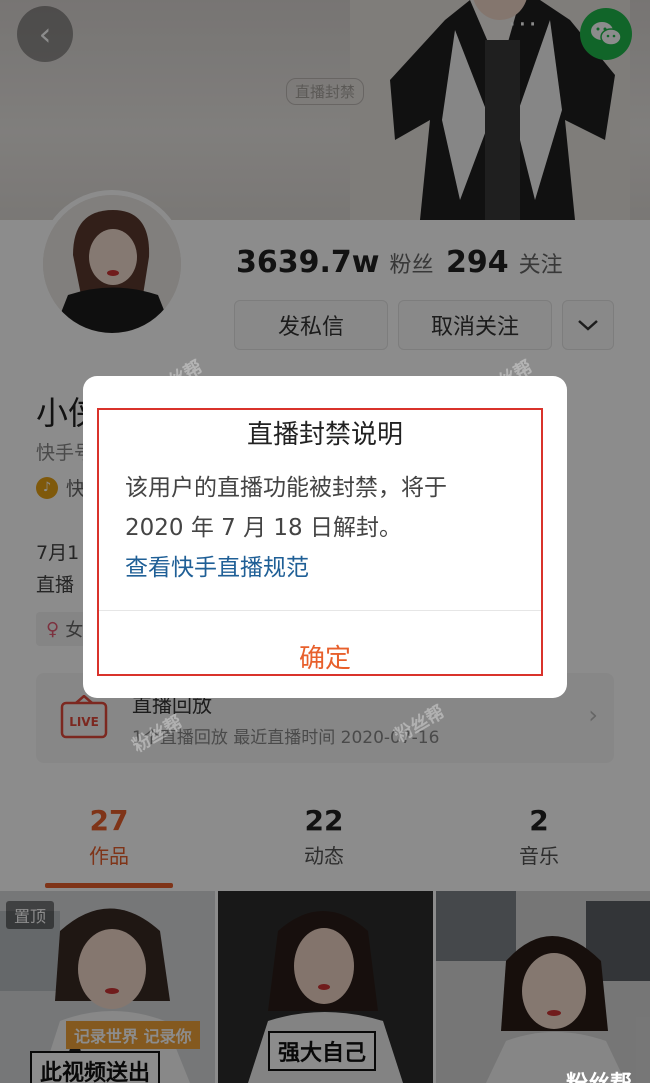 The height and width of the screenshot is (1083, 650). Describe the element at coordinates (217, 565) in the screenshot. I see `live-rules-link: 查看快手直播规范` at that location.